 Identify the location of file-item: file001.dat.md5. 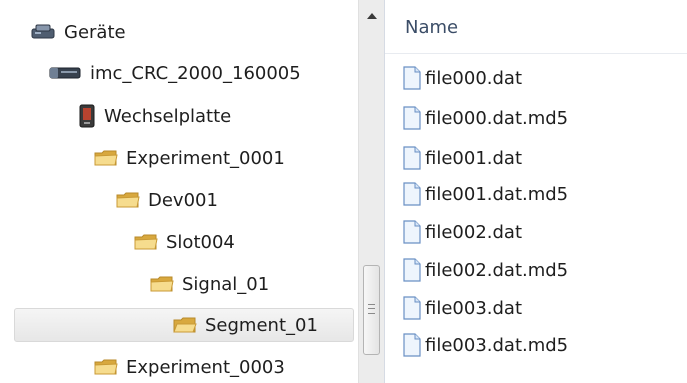
(485, 194).